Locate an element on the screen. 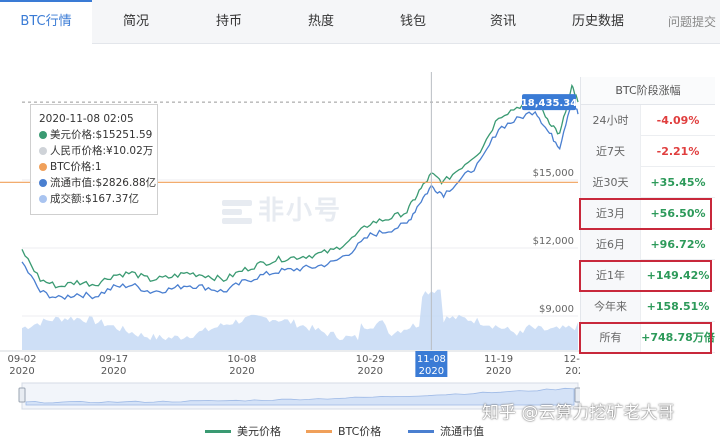 The width and height of the screenshot is (720, 445). tooltip-row-usd: 美元价格:$15251.59 is located at coordinates (95, 135).